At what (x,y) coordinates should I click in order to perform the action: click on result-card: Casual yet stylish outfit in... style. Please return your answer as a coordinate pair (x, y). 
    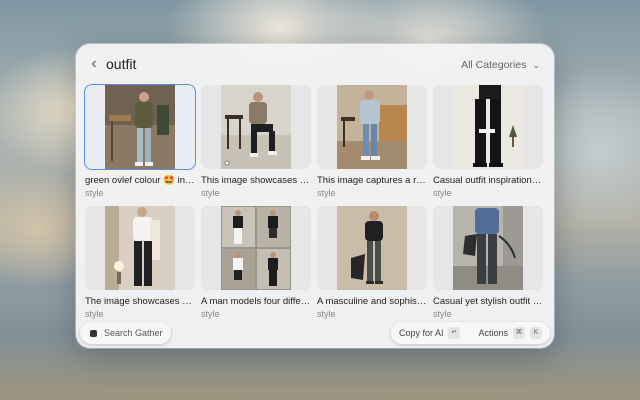
    Looking at the image, I should click on (488, 264).